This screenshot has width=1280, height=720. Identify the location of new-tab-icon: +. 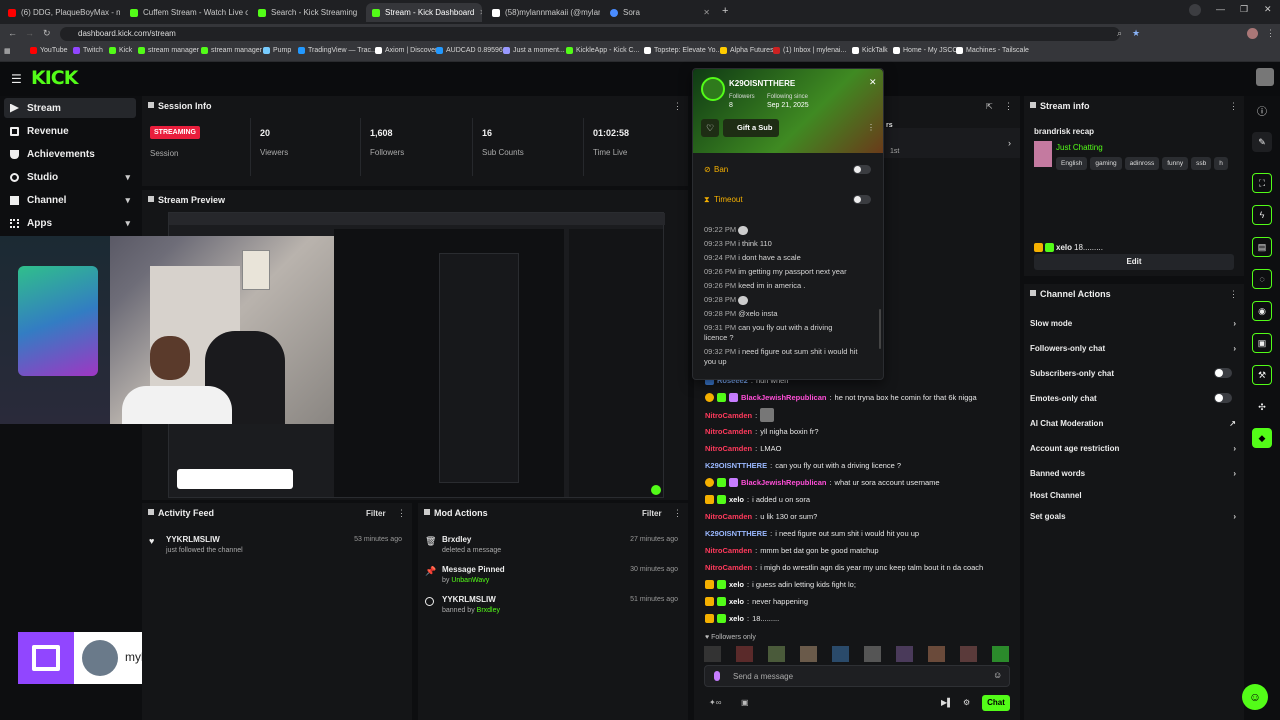
(725, 11).